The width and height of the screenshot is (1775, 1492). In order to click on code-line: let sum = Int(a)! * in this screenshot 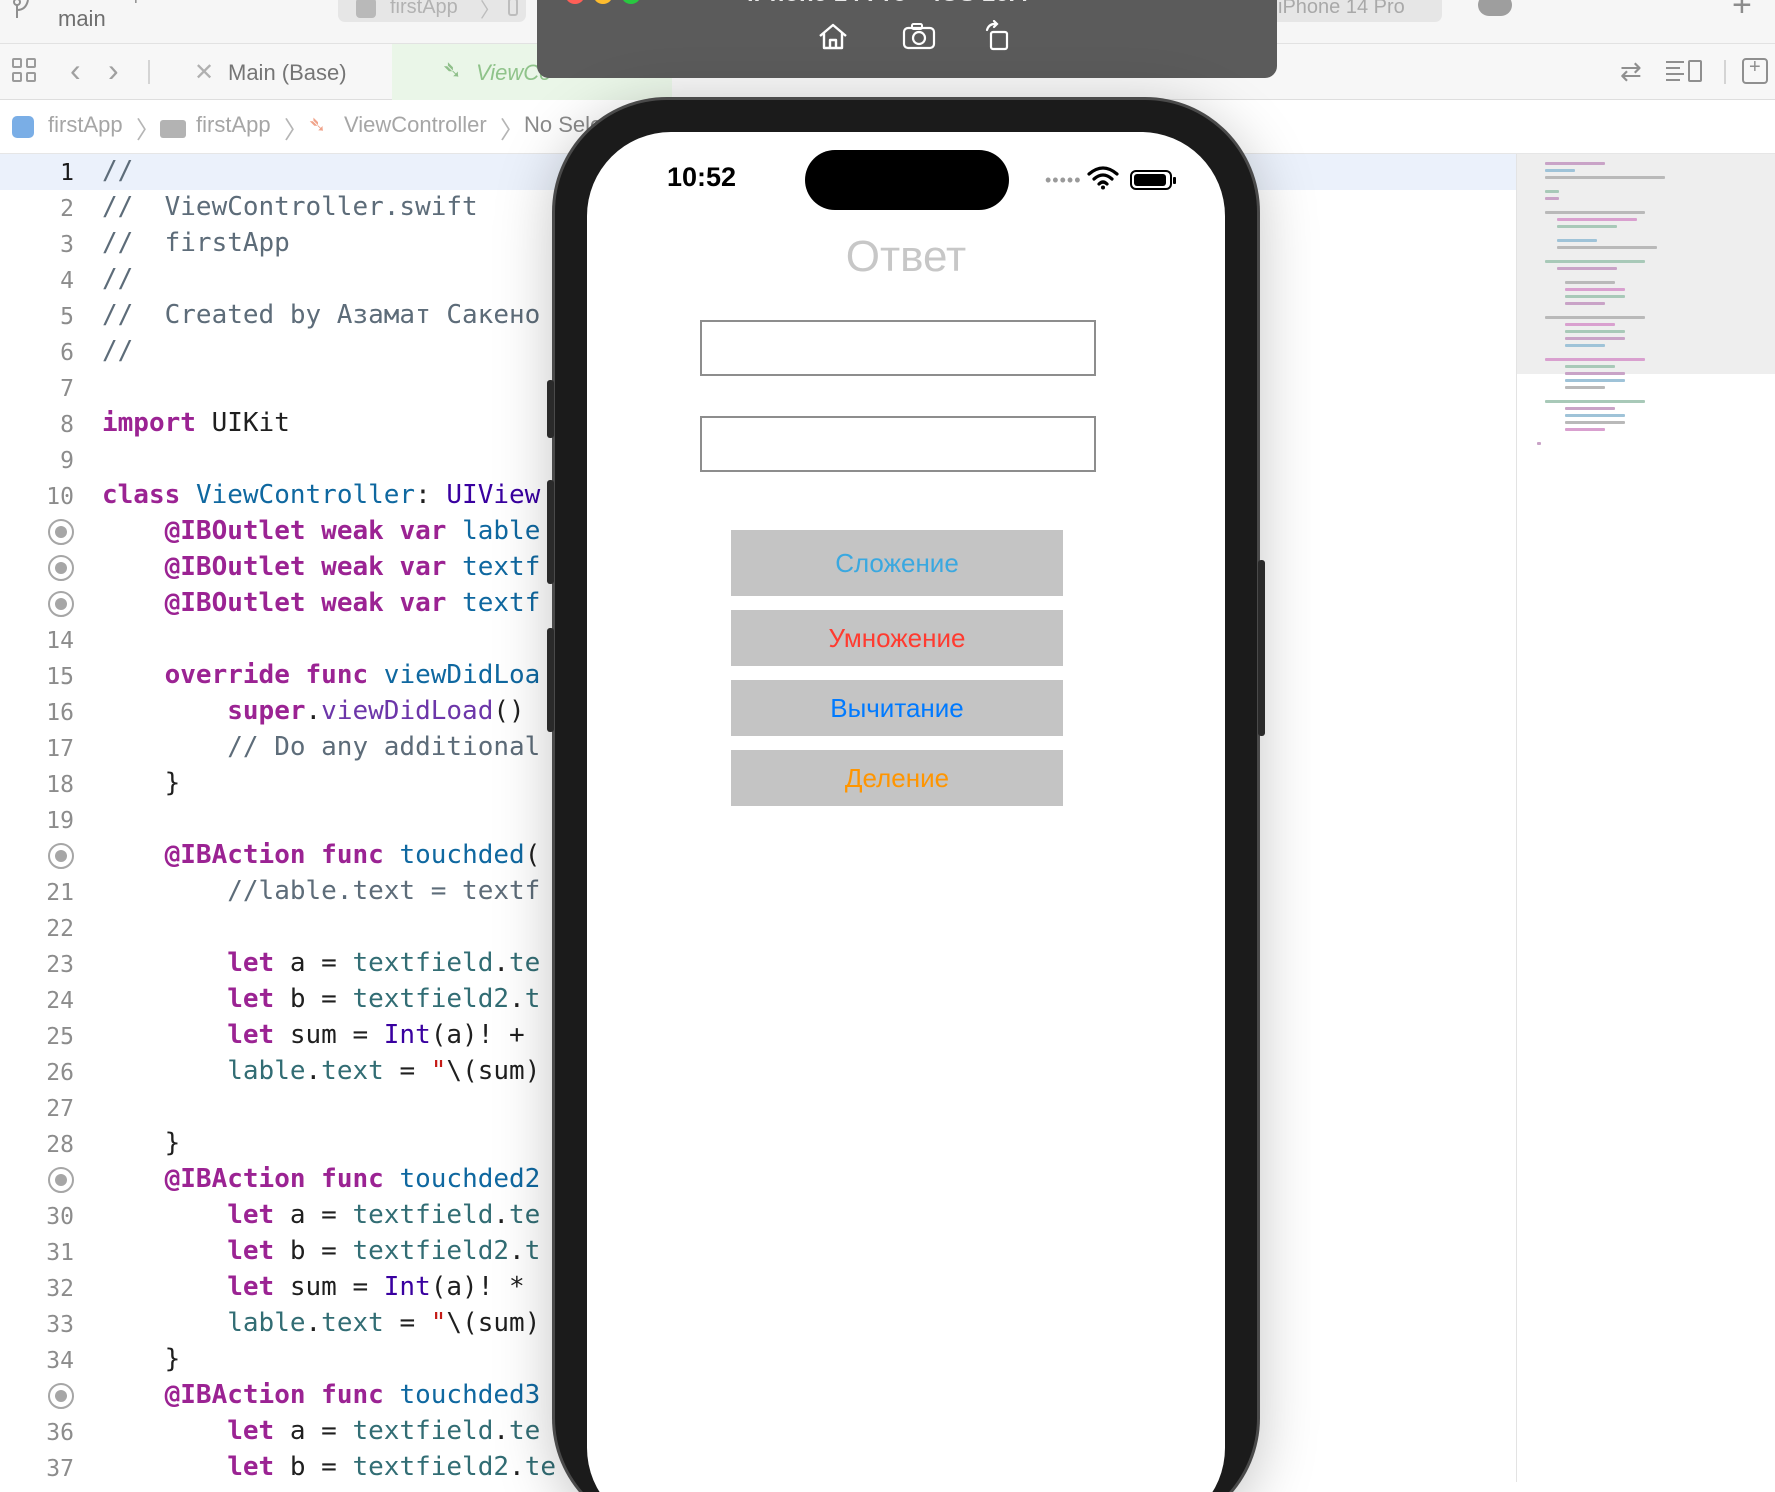, I will do `click(321, 1287)`.